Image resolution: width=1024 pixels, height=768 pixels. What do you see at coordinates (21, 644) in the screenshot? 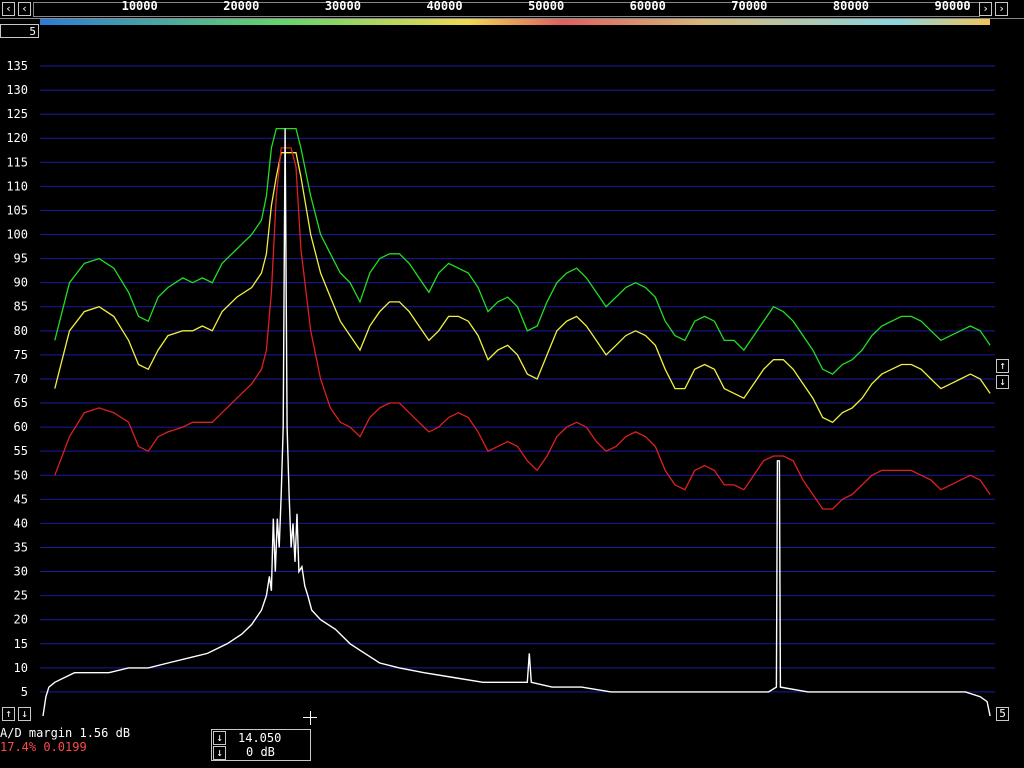
I see `y-tick-label: 15` at bounding box center [21, 644].